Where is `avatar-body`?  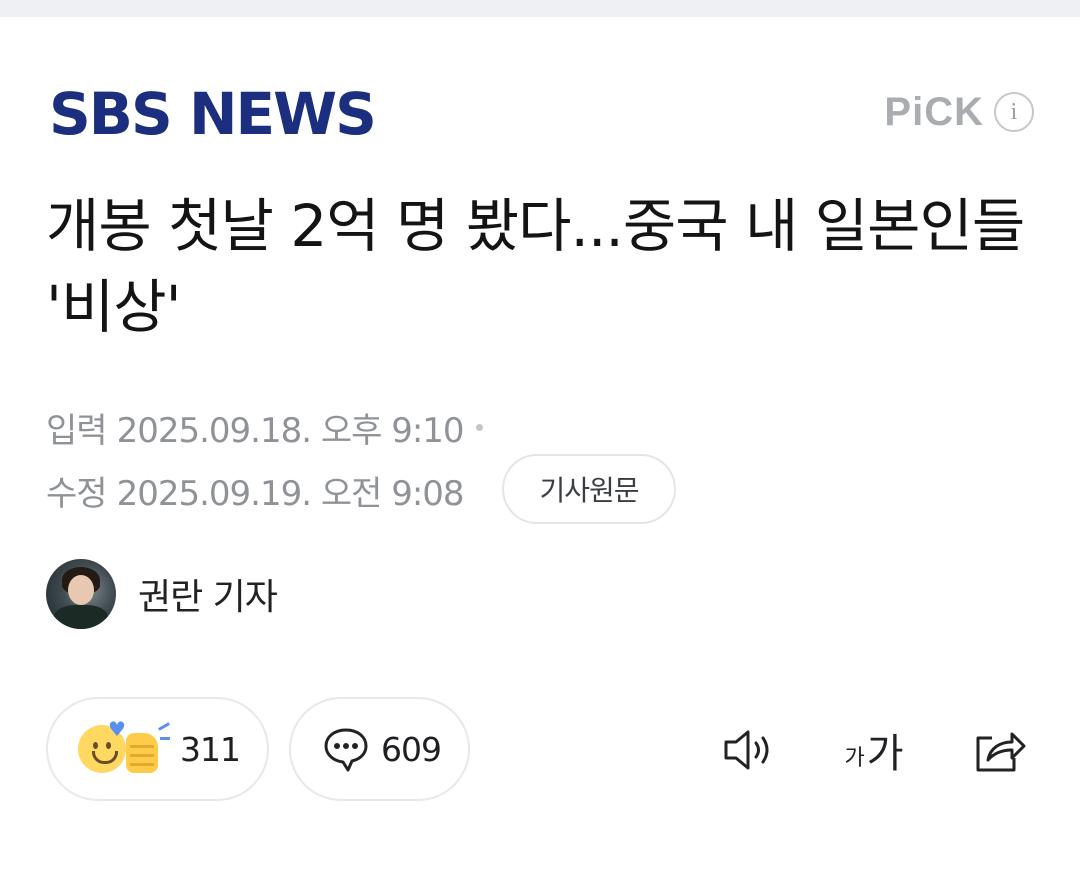 avatar-body is located at coordinates (81, 617).